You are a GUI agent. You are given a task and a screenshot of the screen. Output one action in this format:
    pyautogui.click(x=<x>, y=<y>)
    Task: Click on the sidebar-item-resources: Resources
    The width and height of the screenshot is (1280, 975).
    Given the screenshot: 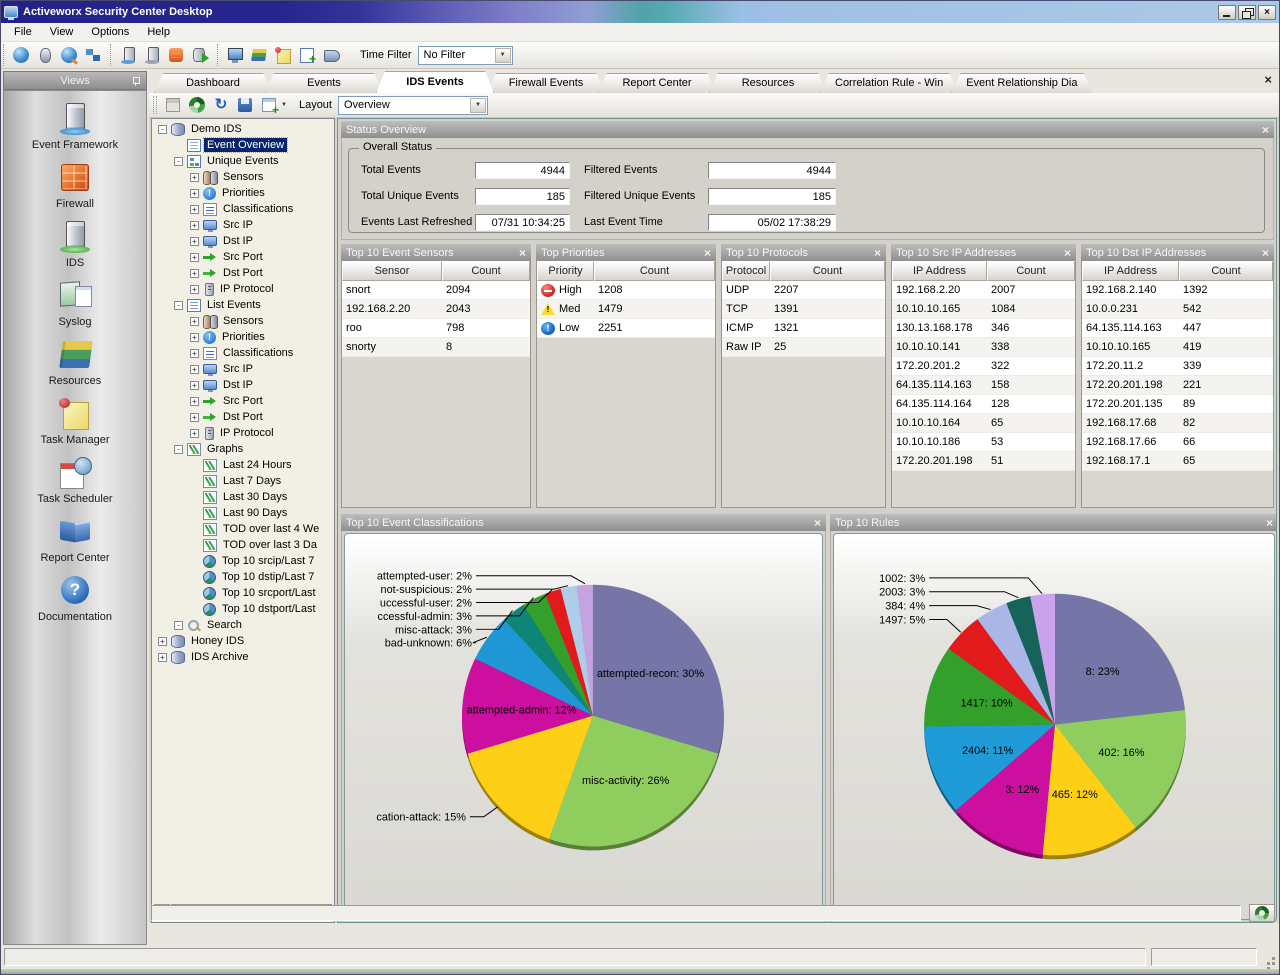 What is the action you would take?
    pyautogui.click(x=75, y=363)
    